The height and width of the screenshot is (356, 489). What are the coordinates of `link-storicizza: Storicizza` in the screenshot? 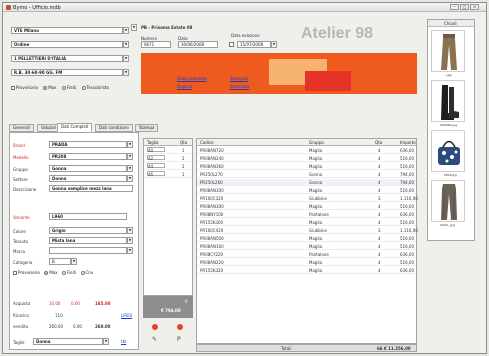 It's located at (239, 86).